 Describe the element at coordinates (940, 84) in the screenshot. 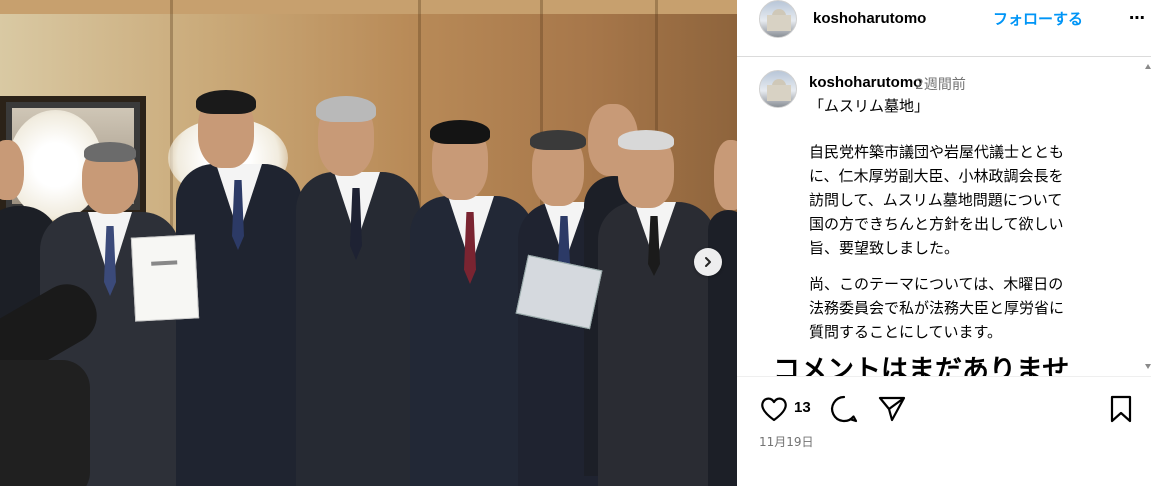

I see `caption-timestamp: 2週間前` at that location.